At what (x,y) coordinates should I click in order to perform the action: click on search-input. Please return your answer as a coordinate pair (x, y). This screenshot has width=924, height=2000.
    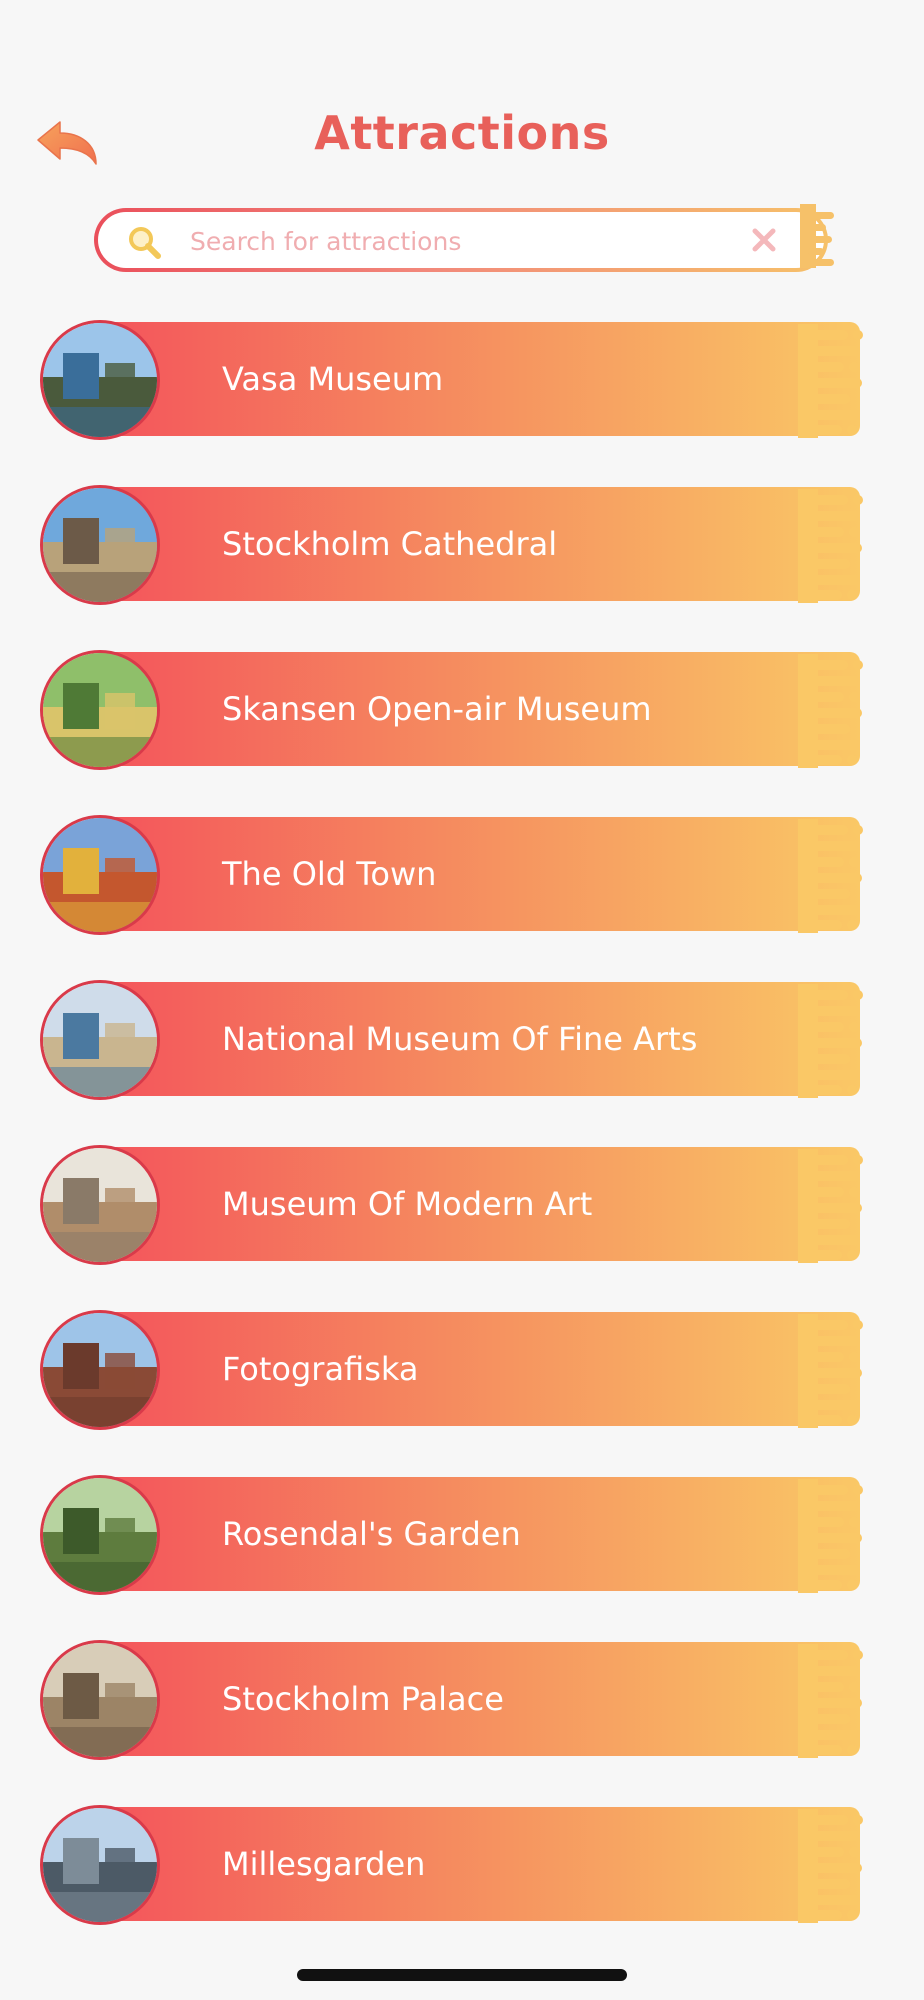
    Looking at the image, I should click on (450, 241).